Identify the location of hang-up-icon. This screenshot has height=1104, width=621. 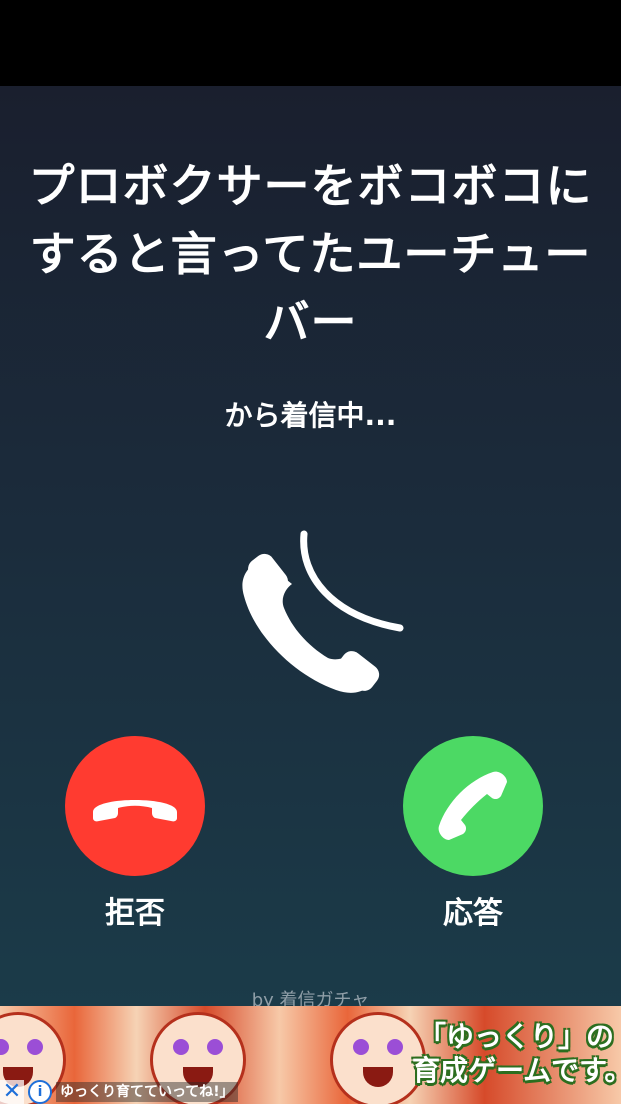
(135, 811).